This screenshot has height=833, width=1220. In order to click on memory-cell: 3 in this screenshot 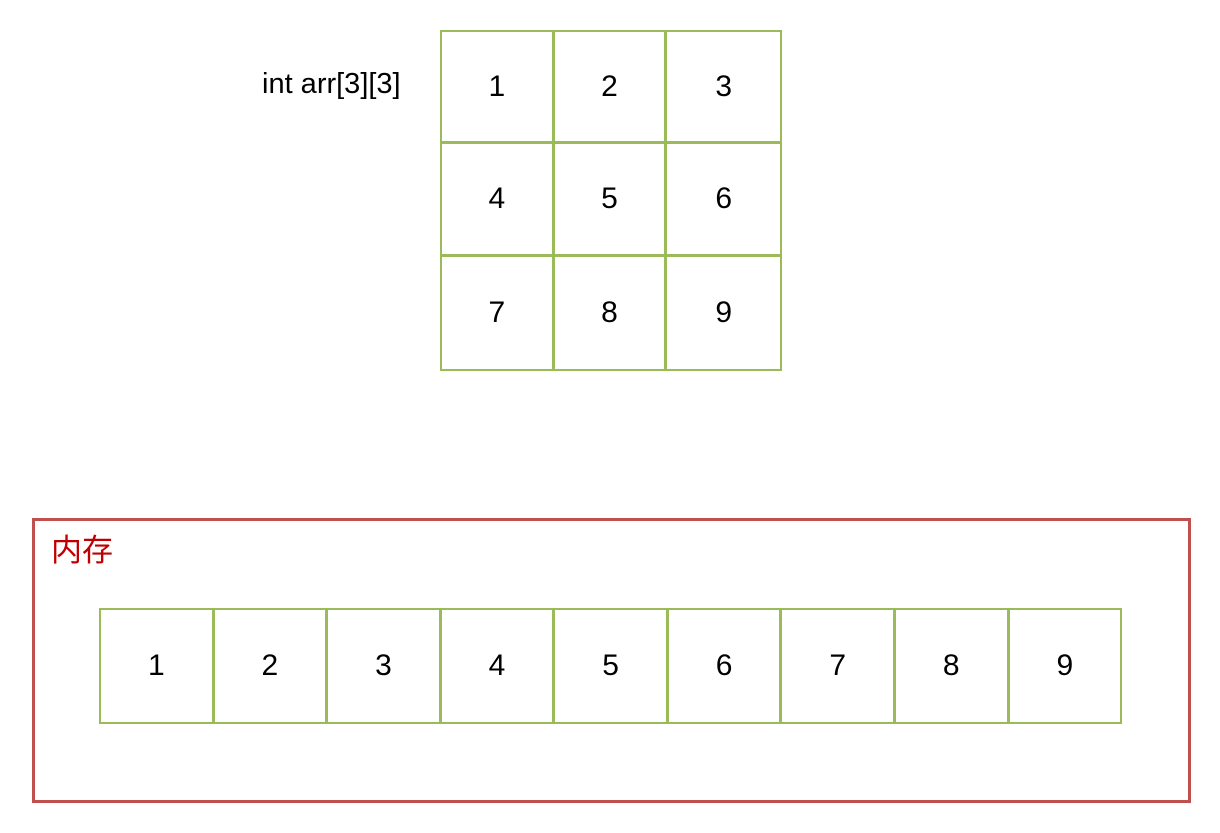, I will do `click(385, 666)`.